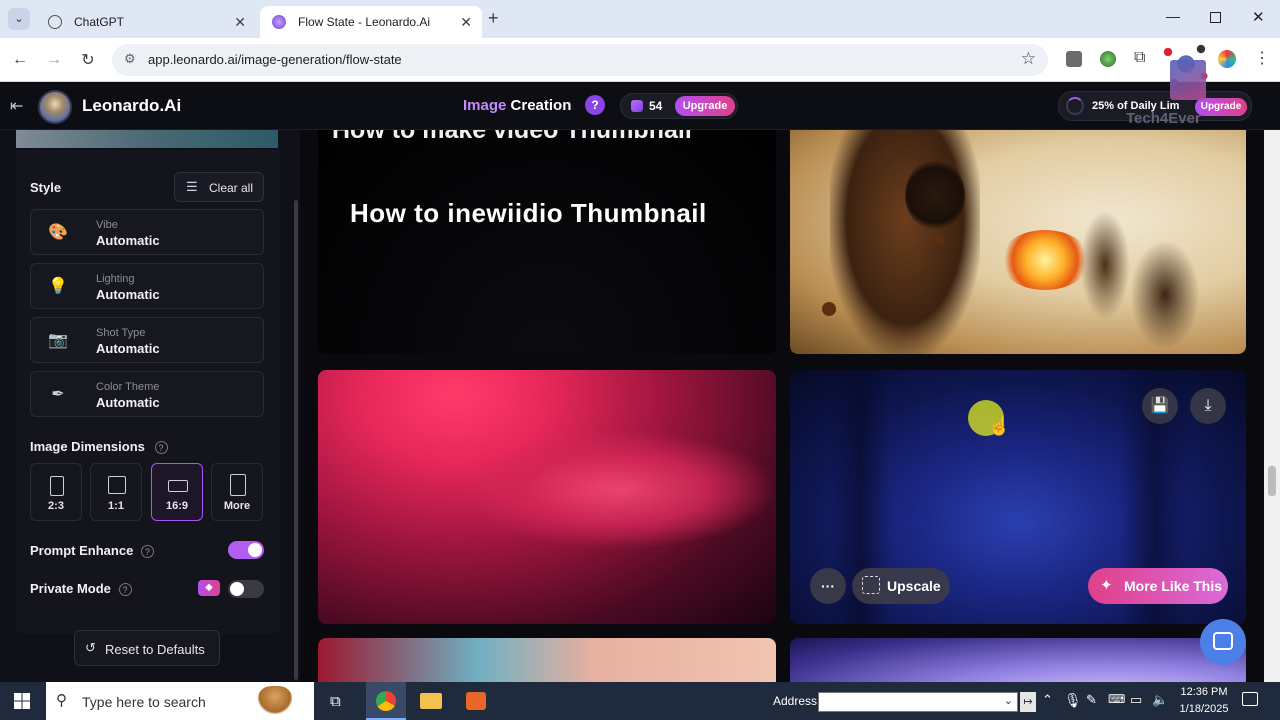 The height and width of the screenshot is (720, 1280). I want to click on help-button: ?, so click(595, 105).